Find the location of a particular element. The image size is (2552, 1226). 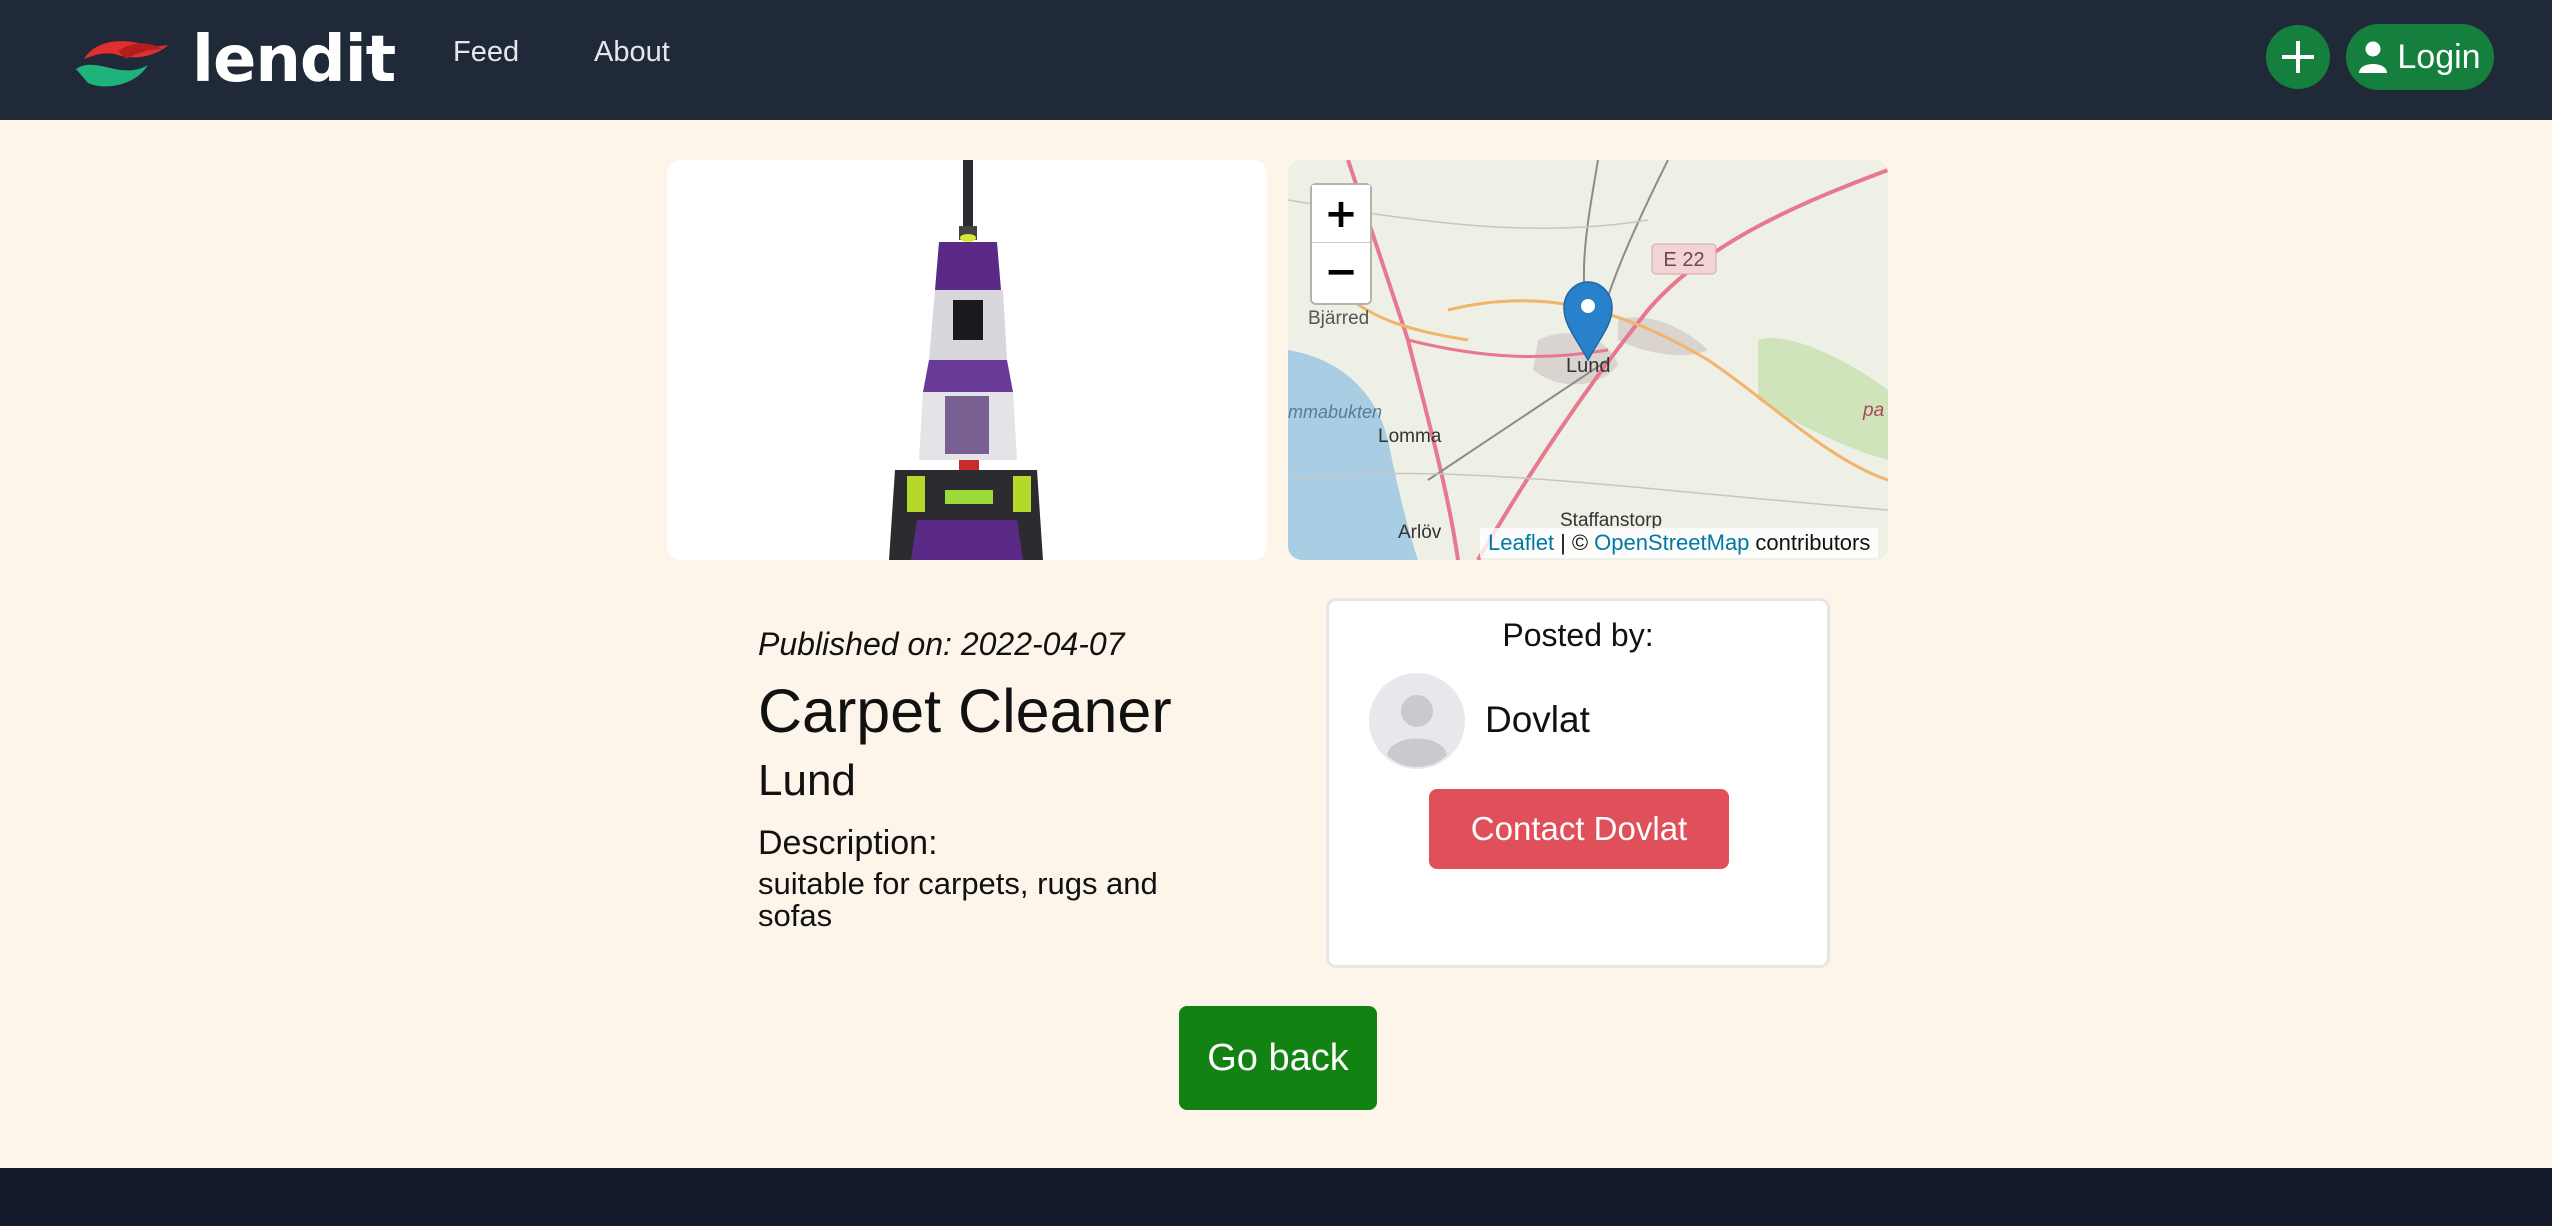

map-label-arlov: Arlöv is located at coordinates (1420, 532).